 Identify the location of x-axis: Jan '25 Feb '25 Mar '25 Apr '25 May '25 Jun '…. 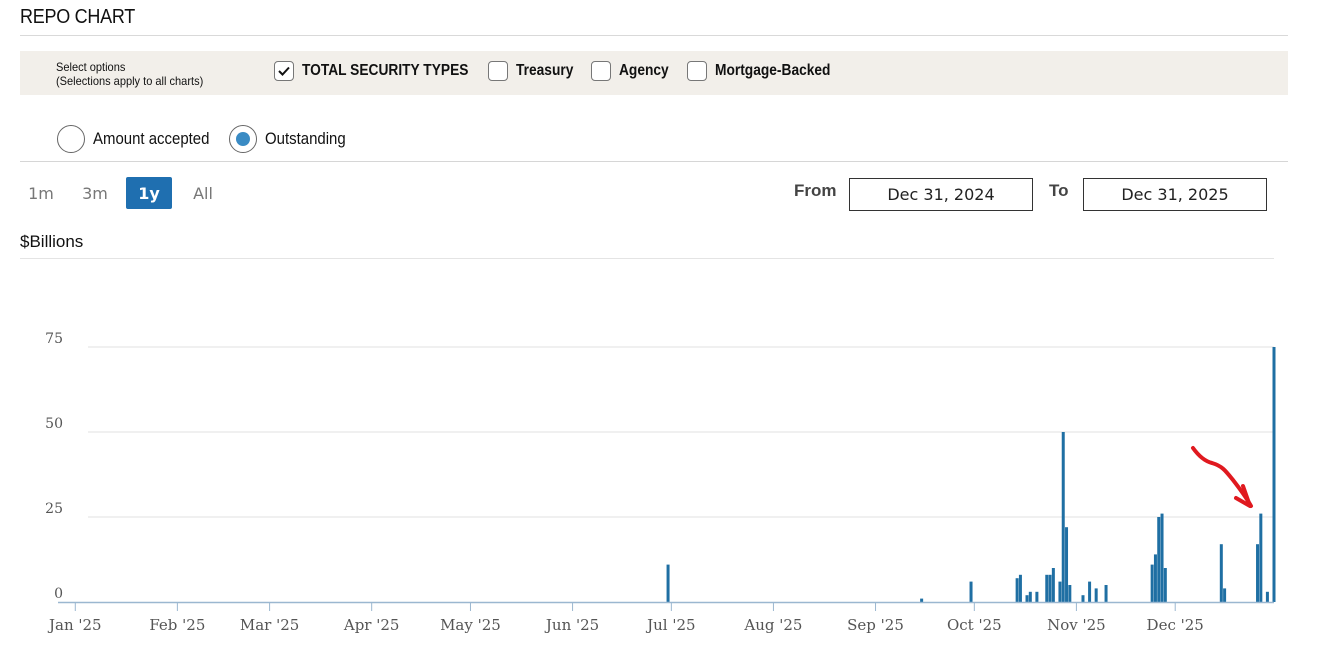
(660, 617).